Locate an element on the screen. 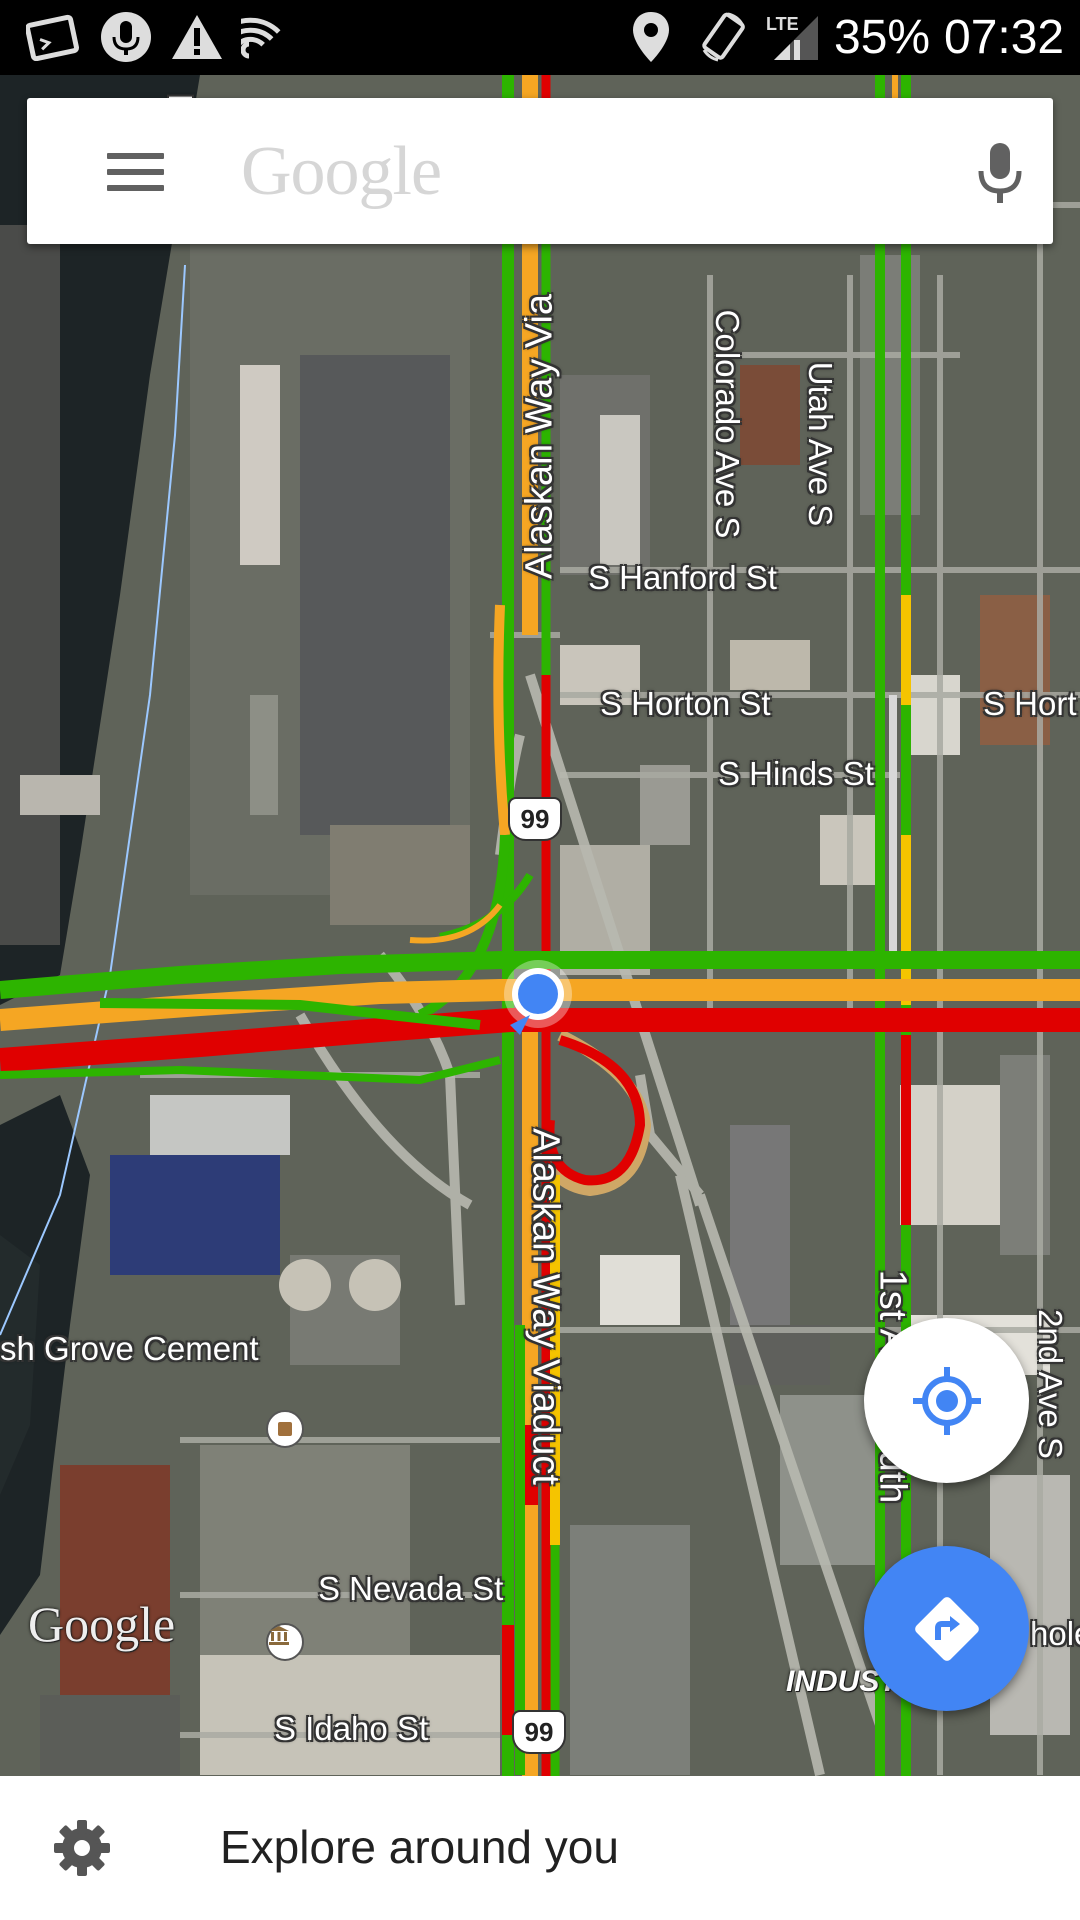  cast-icon is located at coordinates (268, 37).